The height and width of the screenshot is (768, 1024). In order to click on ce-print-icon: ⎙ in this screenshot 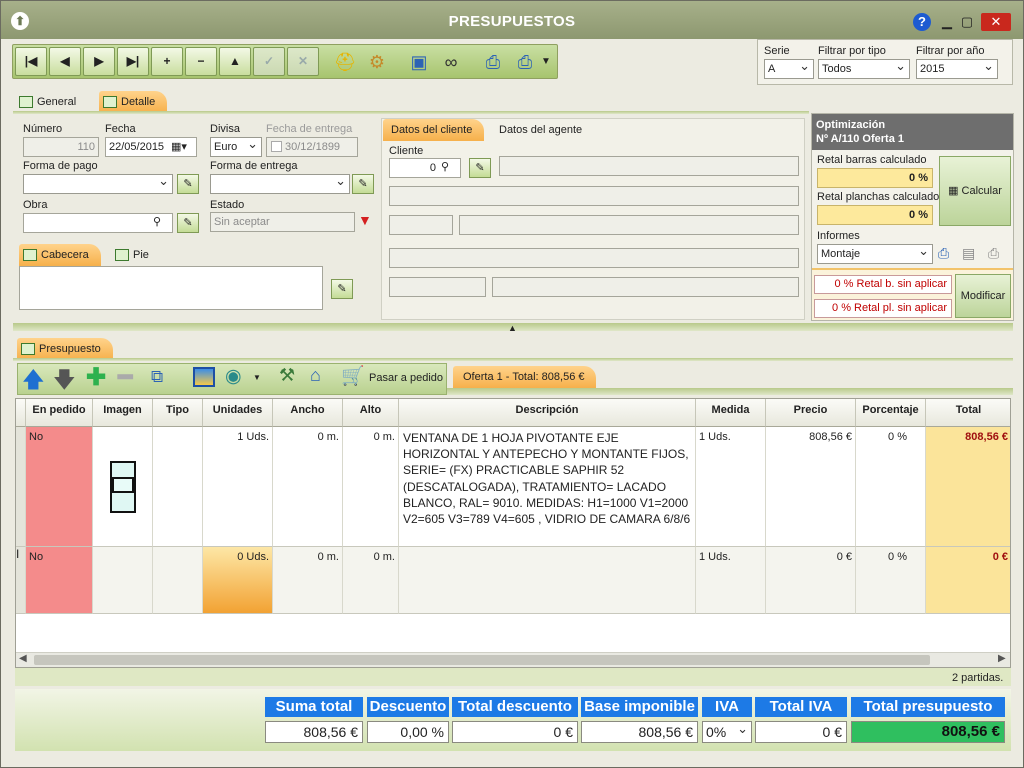, I will do `click(525, 62)`.